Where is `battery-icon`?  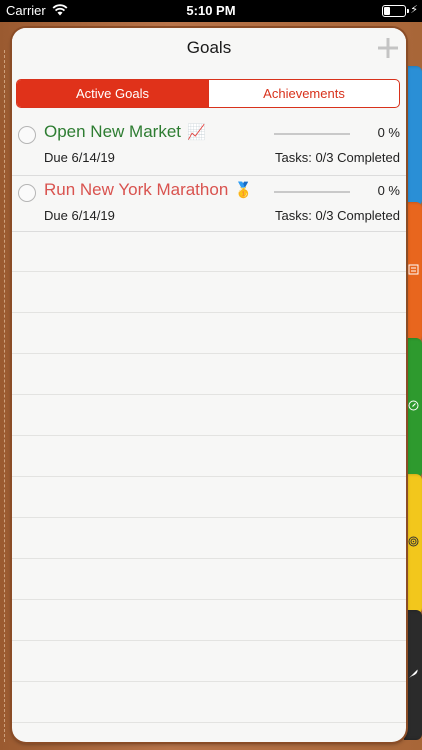 battery-icon is located at coordinates (395, 11).